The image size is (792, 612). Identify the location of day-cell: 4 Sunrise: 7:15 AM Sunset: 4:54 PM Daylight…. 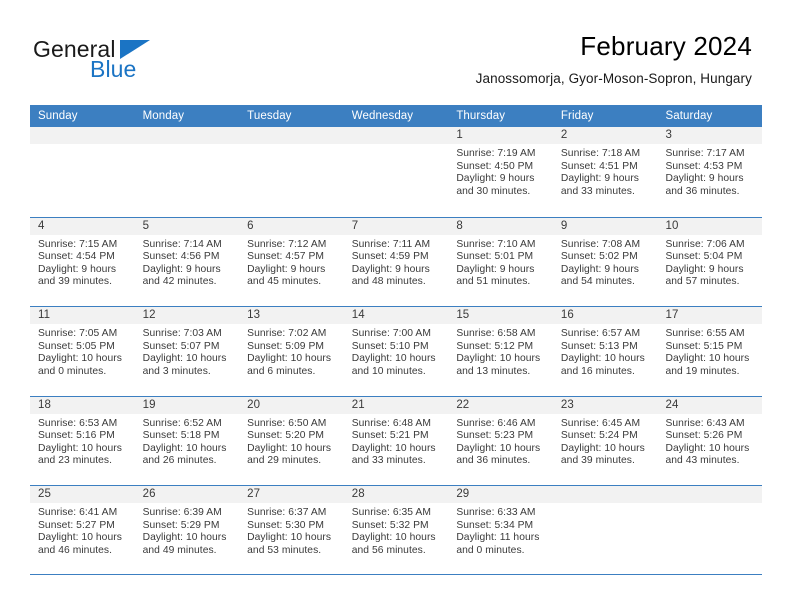
(82, 261).